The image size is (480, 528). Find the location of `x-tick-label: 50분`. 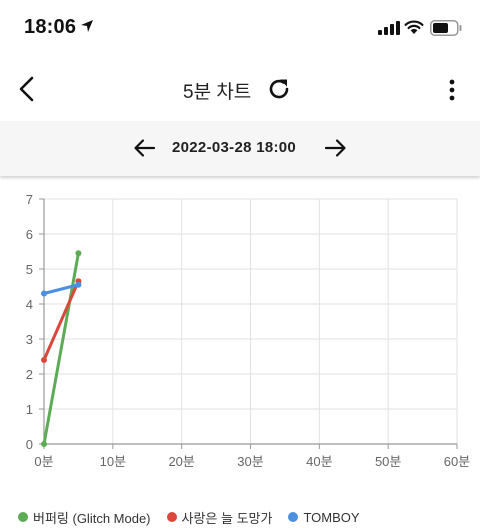

x-tick-label: 50분 is located at coordinates (388, 461).